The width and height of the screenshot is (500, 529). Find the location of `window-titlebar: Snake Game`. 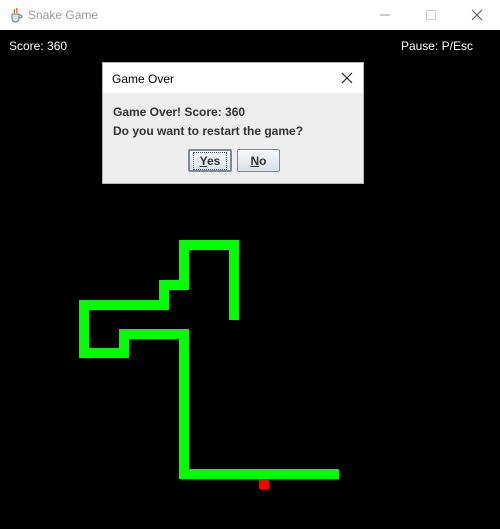

window-titlebar: Snake Game is located at coordinates (250, 15).